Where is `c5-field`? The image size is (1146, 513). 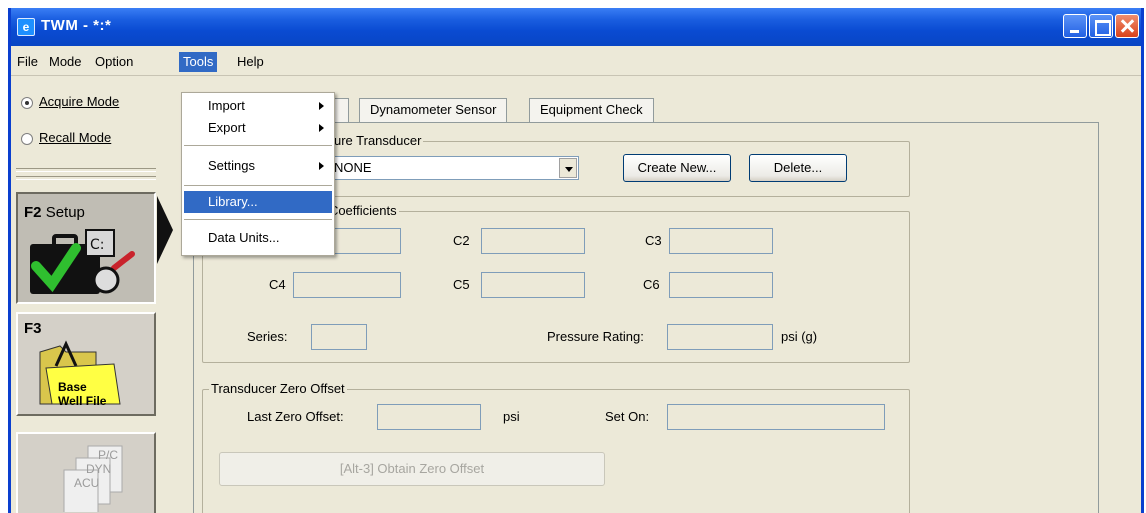
c5-field is located at coordinates (533, 285).